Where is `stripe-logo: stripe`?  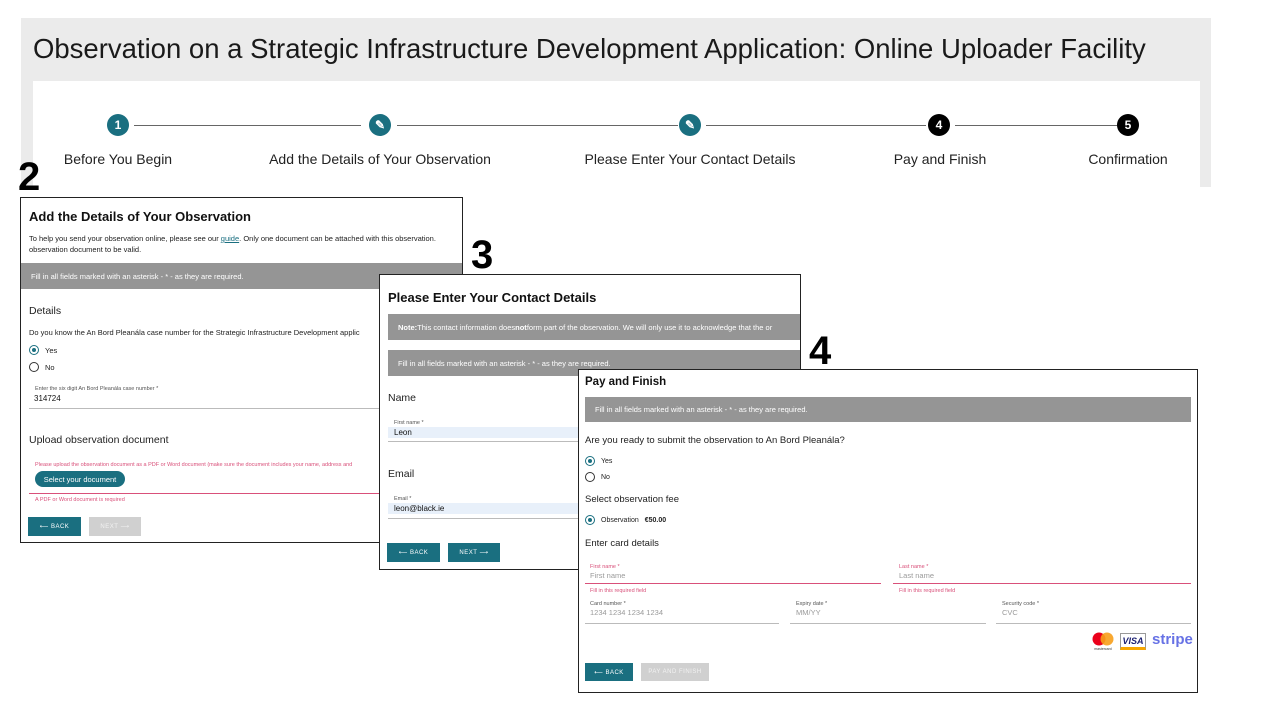 stripe-logo: stripe is located at coordinates (1172, 639).